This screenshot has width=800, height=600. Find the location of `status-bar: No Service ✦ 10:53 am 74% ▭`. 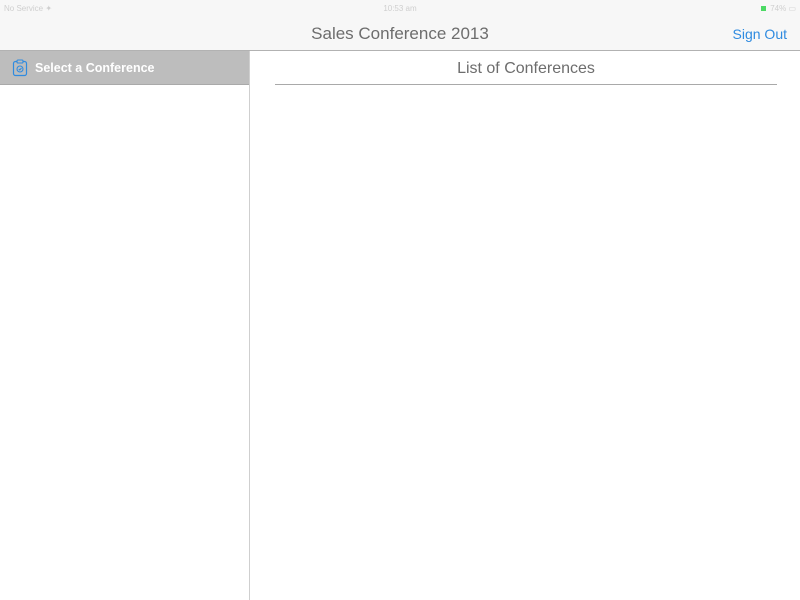

status-bar: No Service ✦ 10:53 am 74% ▭ is located at coordinates (400, 9).